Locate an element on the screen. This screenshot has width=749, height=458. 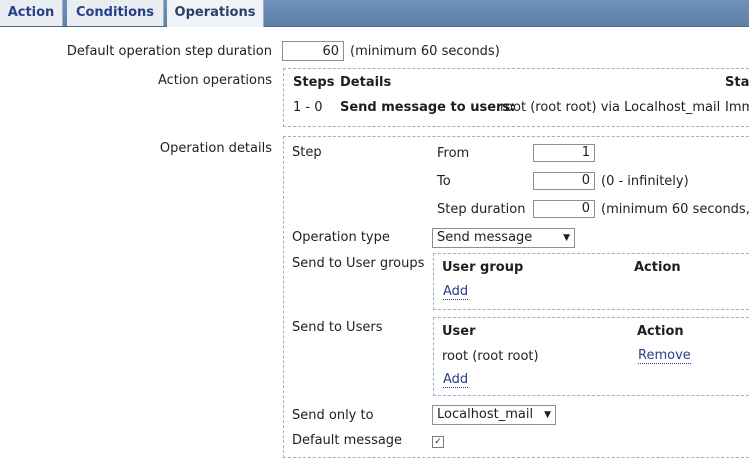
action-operations-label: Action operations is located at coordinates (214, 80).